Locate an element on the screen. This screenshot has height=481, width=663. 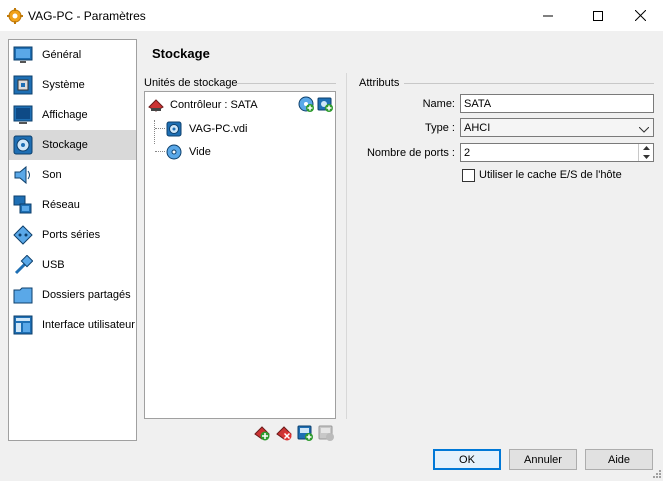
sidebar-item-display: Affichage is located at coordinates (72, 115).